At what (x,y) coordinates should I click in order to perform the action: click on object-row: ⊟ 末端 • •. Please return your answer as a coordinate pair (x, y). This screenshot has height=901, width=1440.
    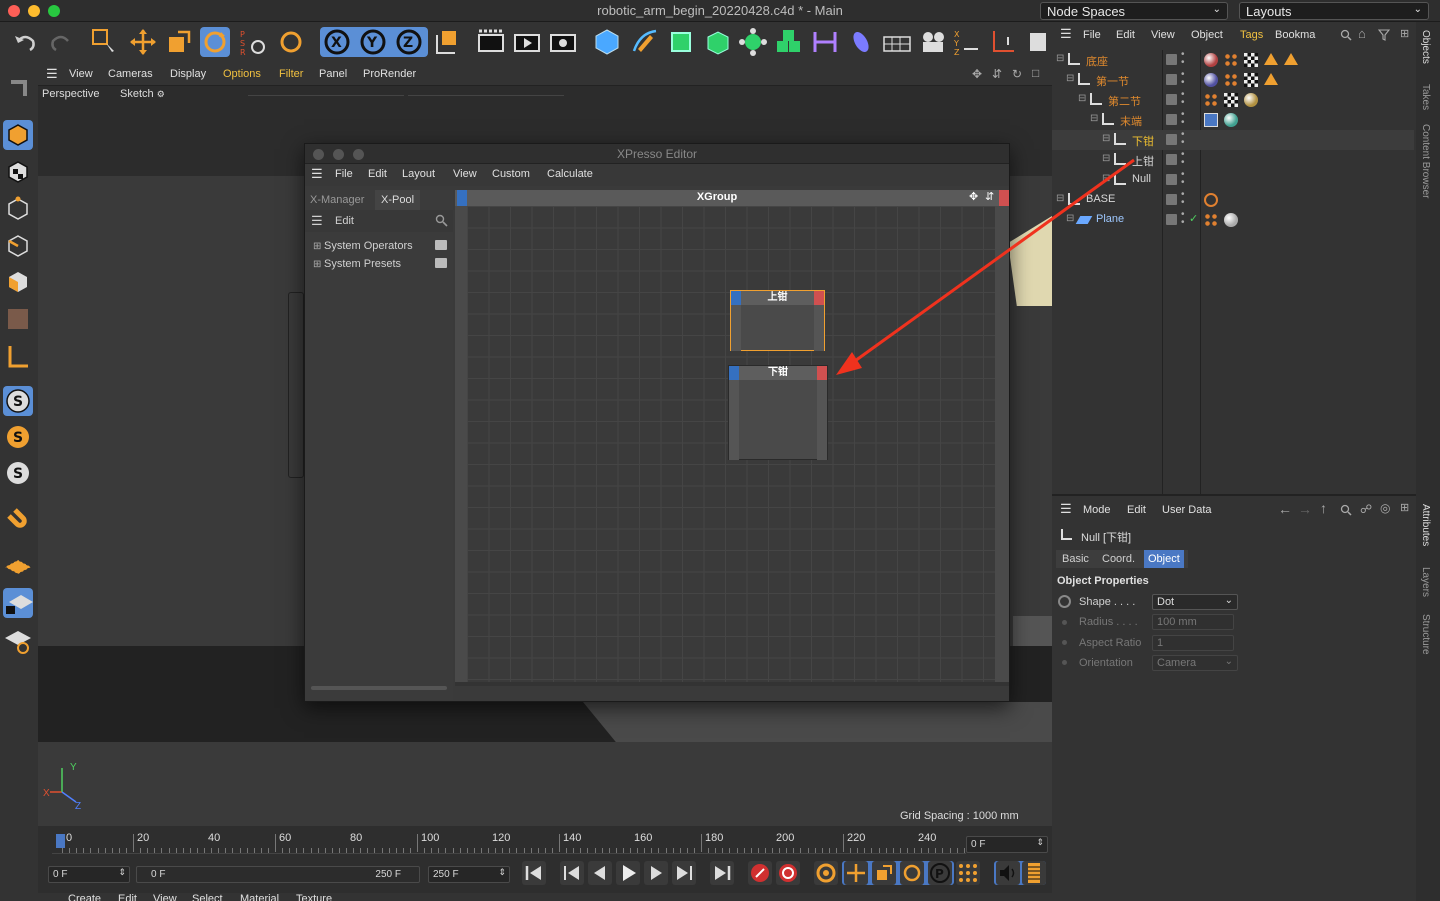
    Looking at the image, I should click on (1233, 120).